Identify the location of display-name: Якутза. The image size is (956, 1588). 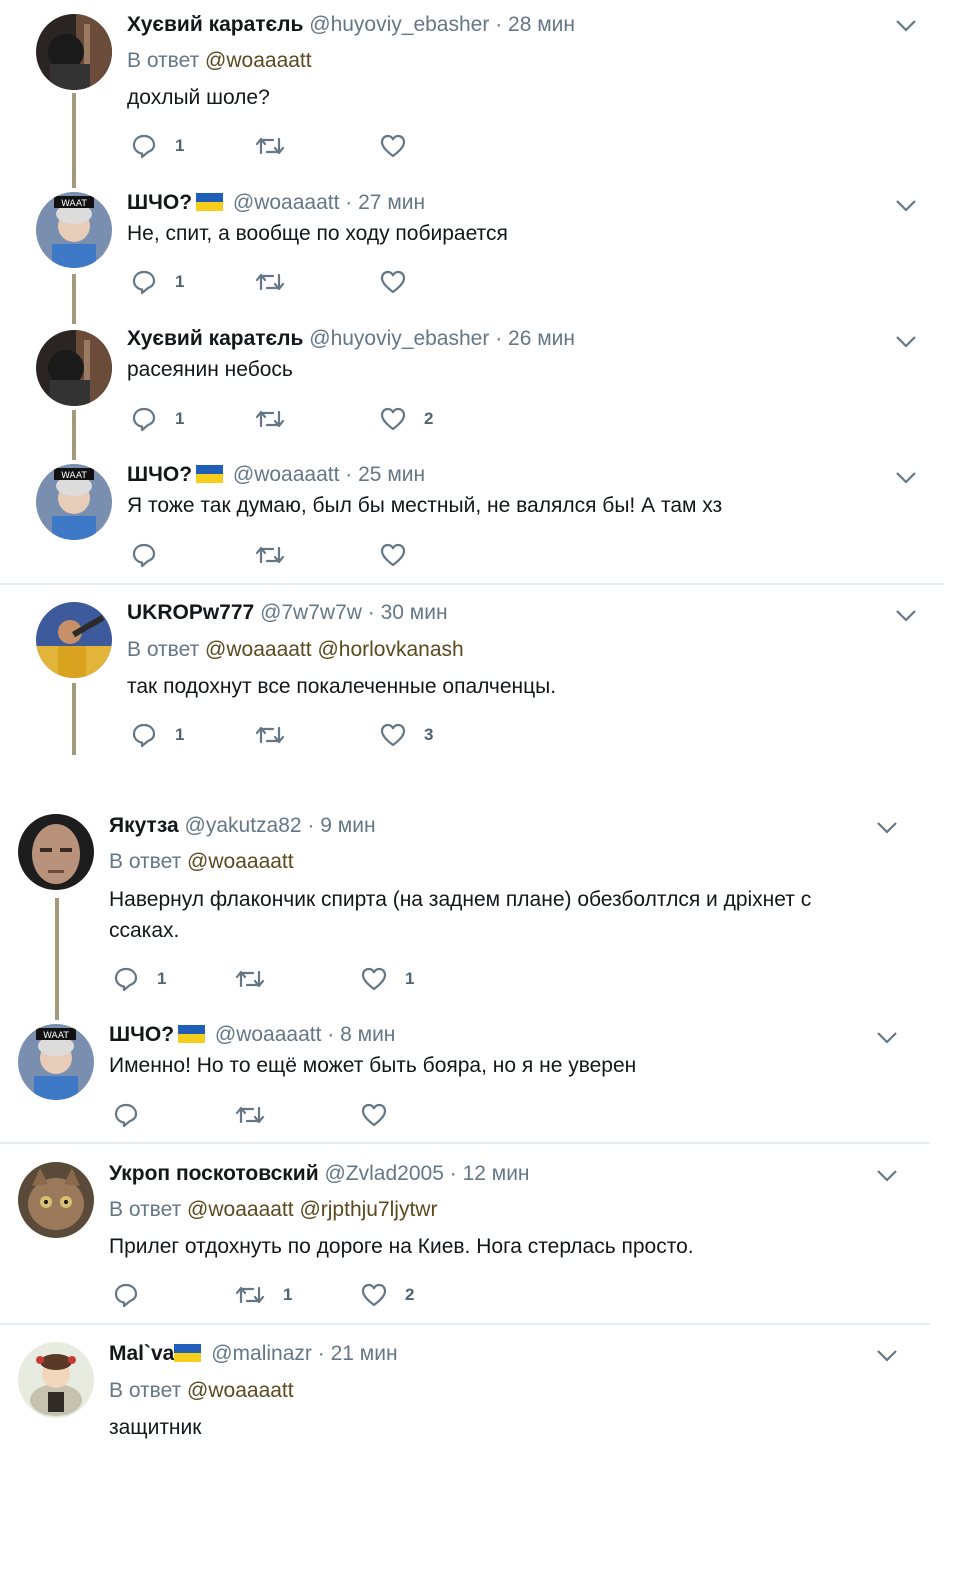
(144, 825).